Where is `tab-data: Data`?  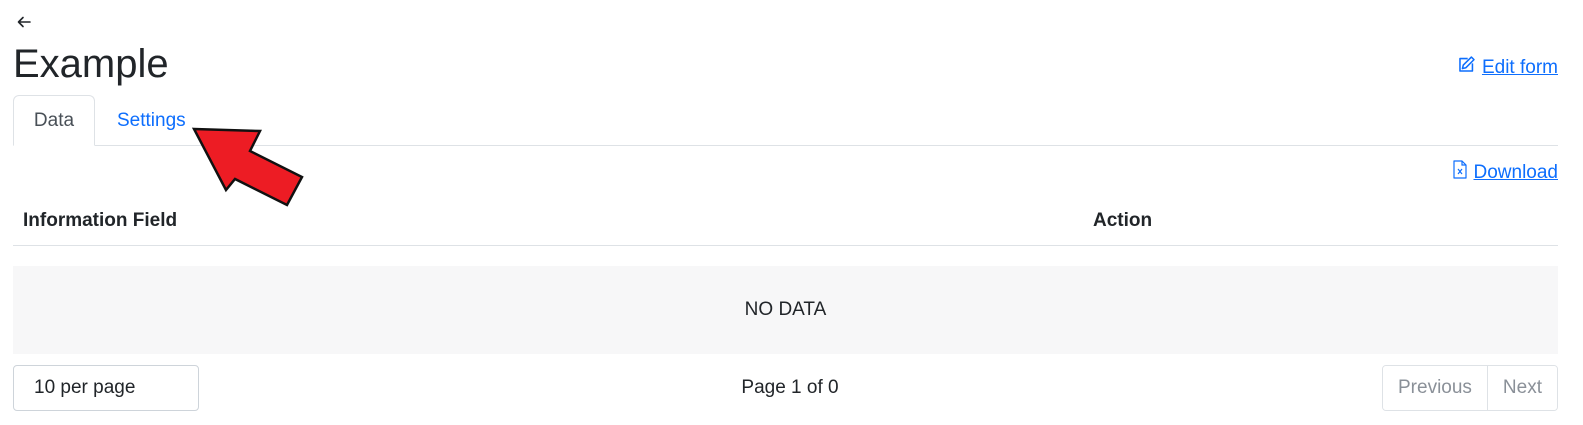
tab-data: Data is located at coordinates (54, 120).